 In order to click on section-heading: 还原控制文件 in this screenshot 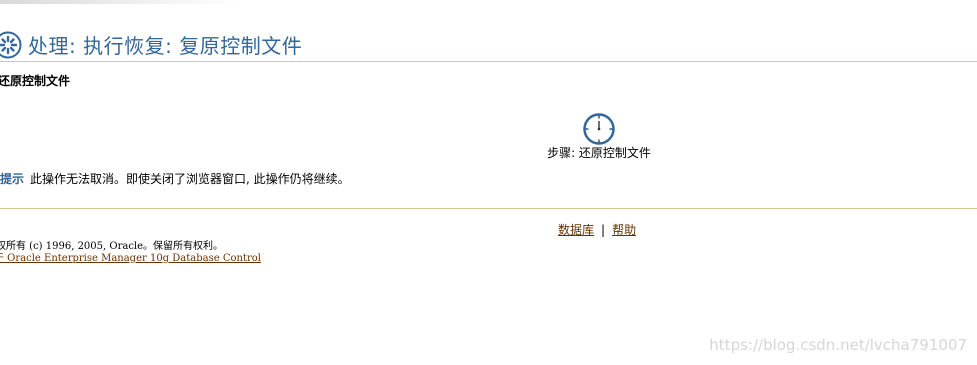, I will do `click(35, 81)`.